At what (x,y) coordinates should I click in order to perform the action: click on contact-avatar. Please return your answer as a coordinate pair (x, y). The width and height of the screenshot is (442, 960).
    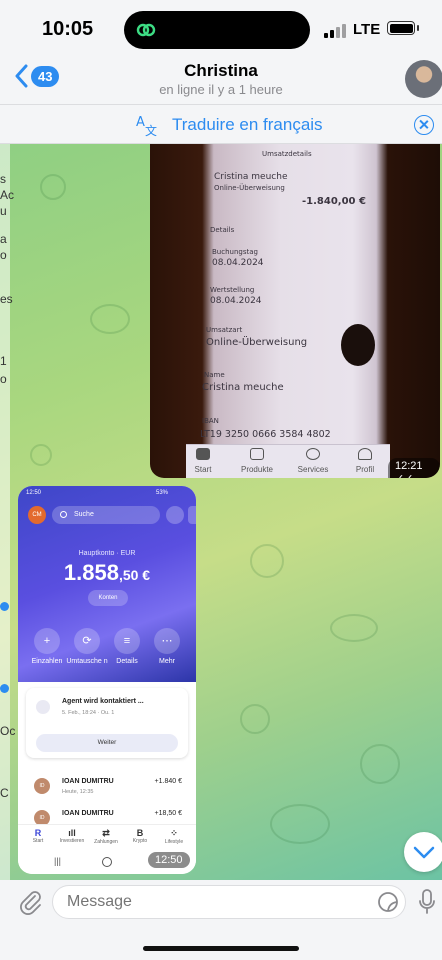
    Looking at the image, I should click on (423, 79).